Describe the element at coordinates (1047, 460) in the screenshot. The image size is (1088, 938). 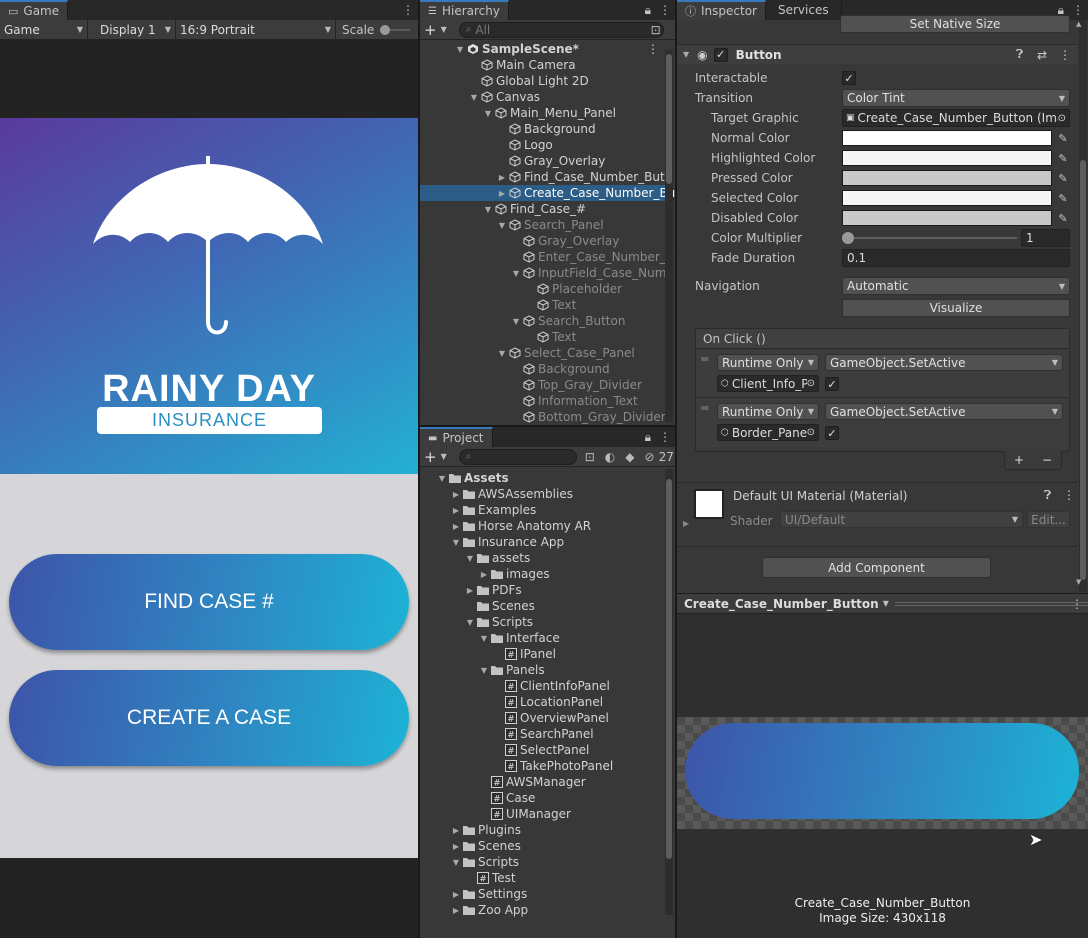
I see `remove-event-icon: −` at that location.